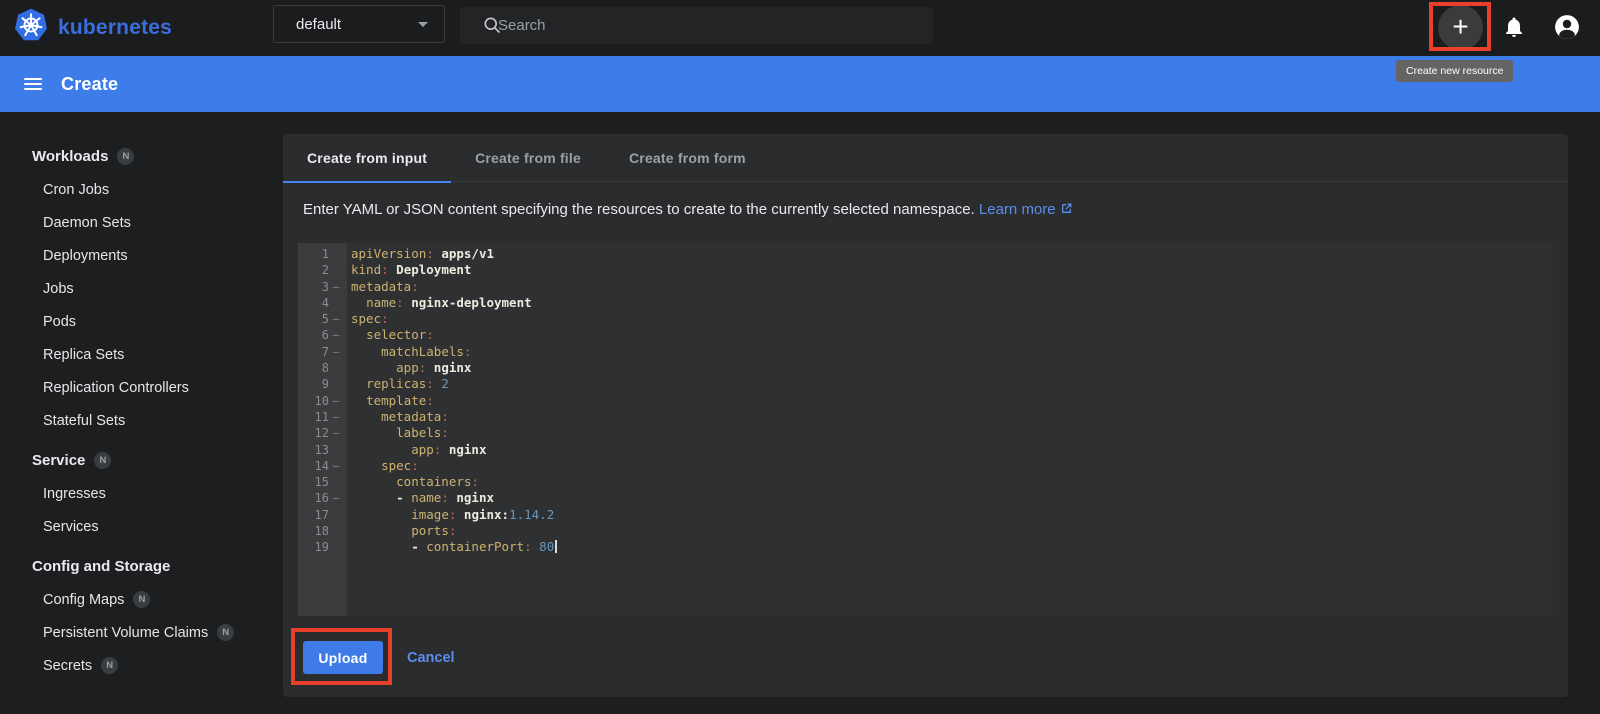 This screenshot has width=1600, height=714. What do you see at coordinates (141, 460) in the screenshot?
I see `sidebar-section-service: Service N` at bounding box center [141, 460].